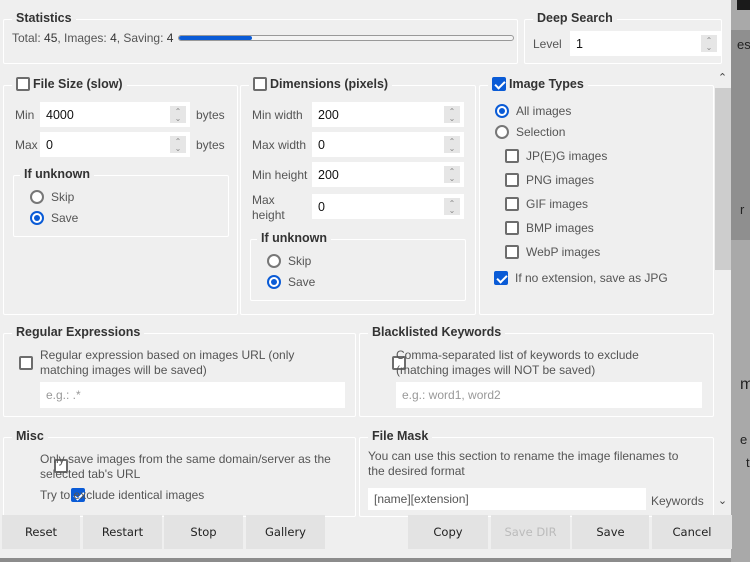 This screenshot has height=562, width=750. I want to click on min-size-stepper: 4000 ⌃ ⌄, so click(115, 114).